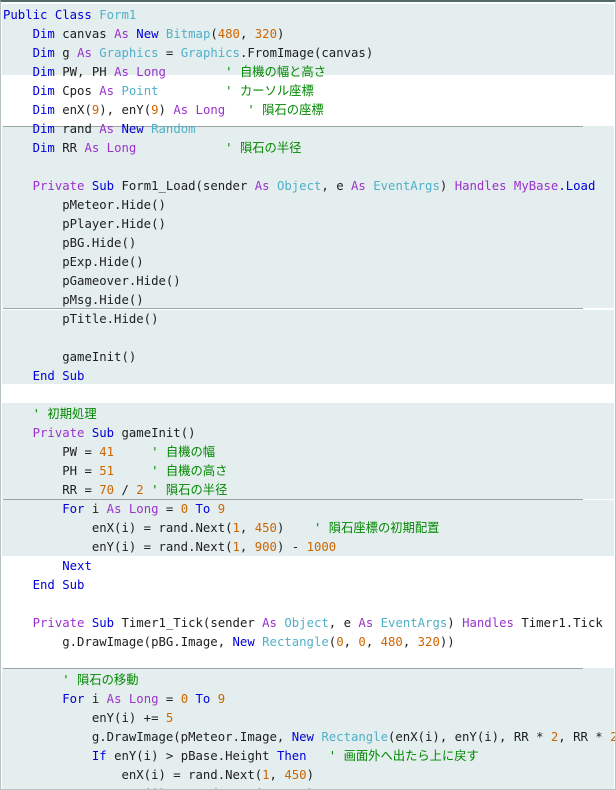 The image size is (616, 790). I want to click on code-line: Dim Cpos As Point ' カーソル座標, so click(308, 91).